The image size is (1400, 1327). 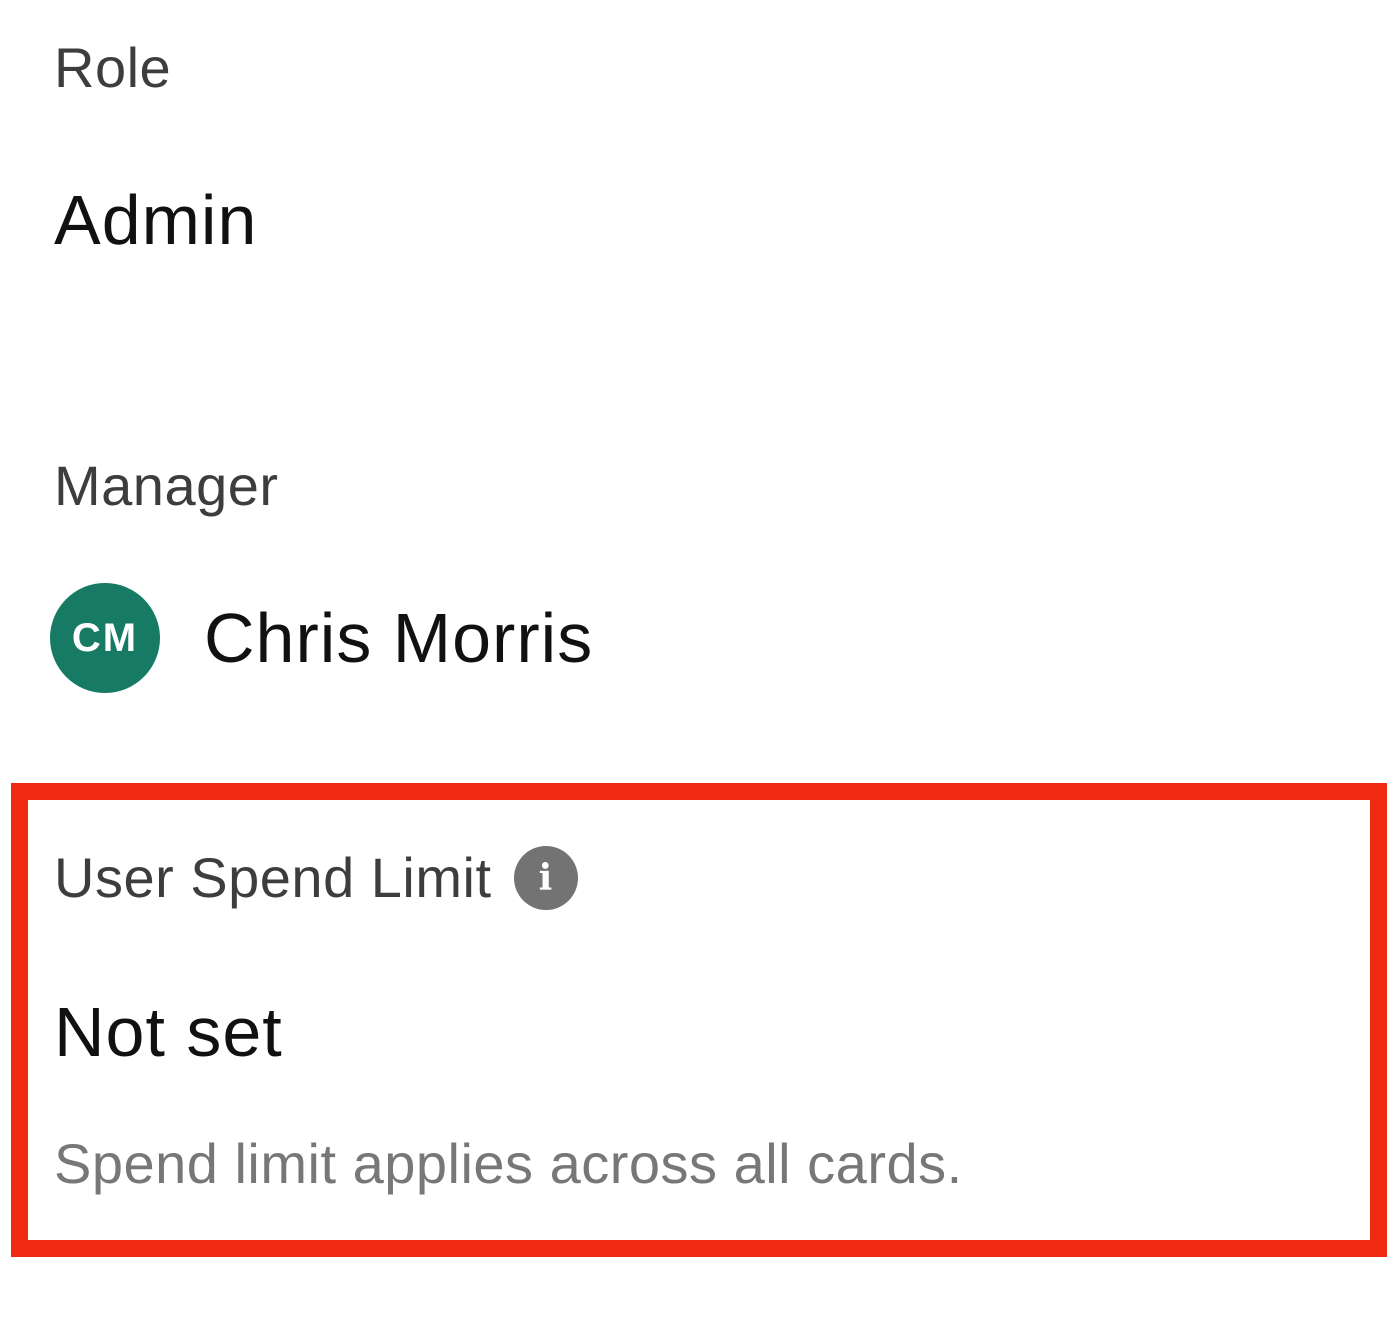 What do you see at coordinates (545, 878) in the screenshot?
I see `info-icon: i` at bounding box center [545, 878].